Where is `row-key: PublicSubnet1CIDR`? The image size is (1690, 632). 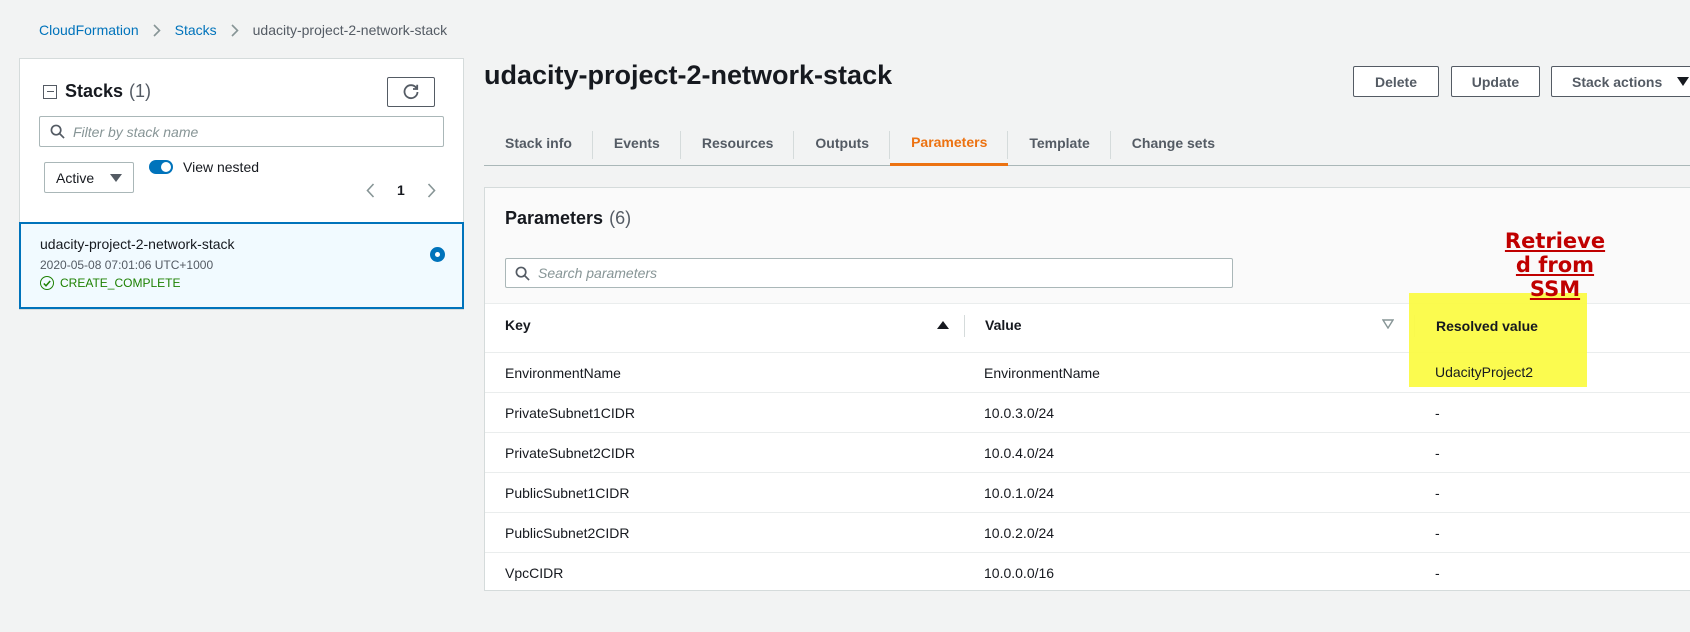
row-key: PublicSubnet1CIDR is located at coordinates (567, 493).